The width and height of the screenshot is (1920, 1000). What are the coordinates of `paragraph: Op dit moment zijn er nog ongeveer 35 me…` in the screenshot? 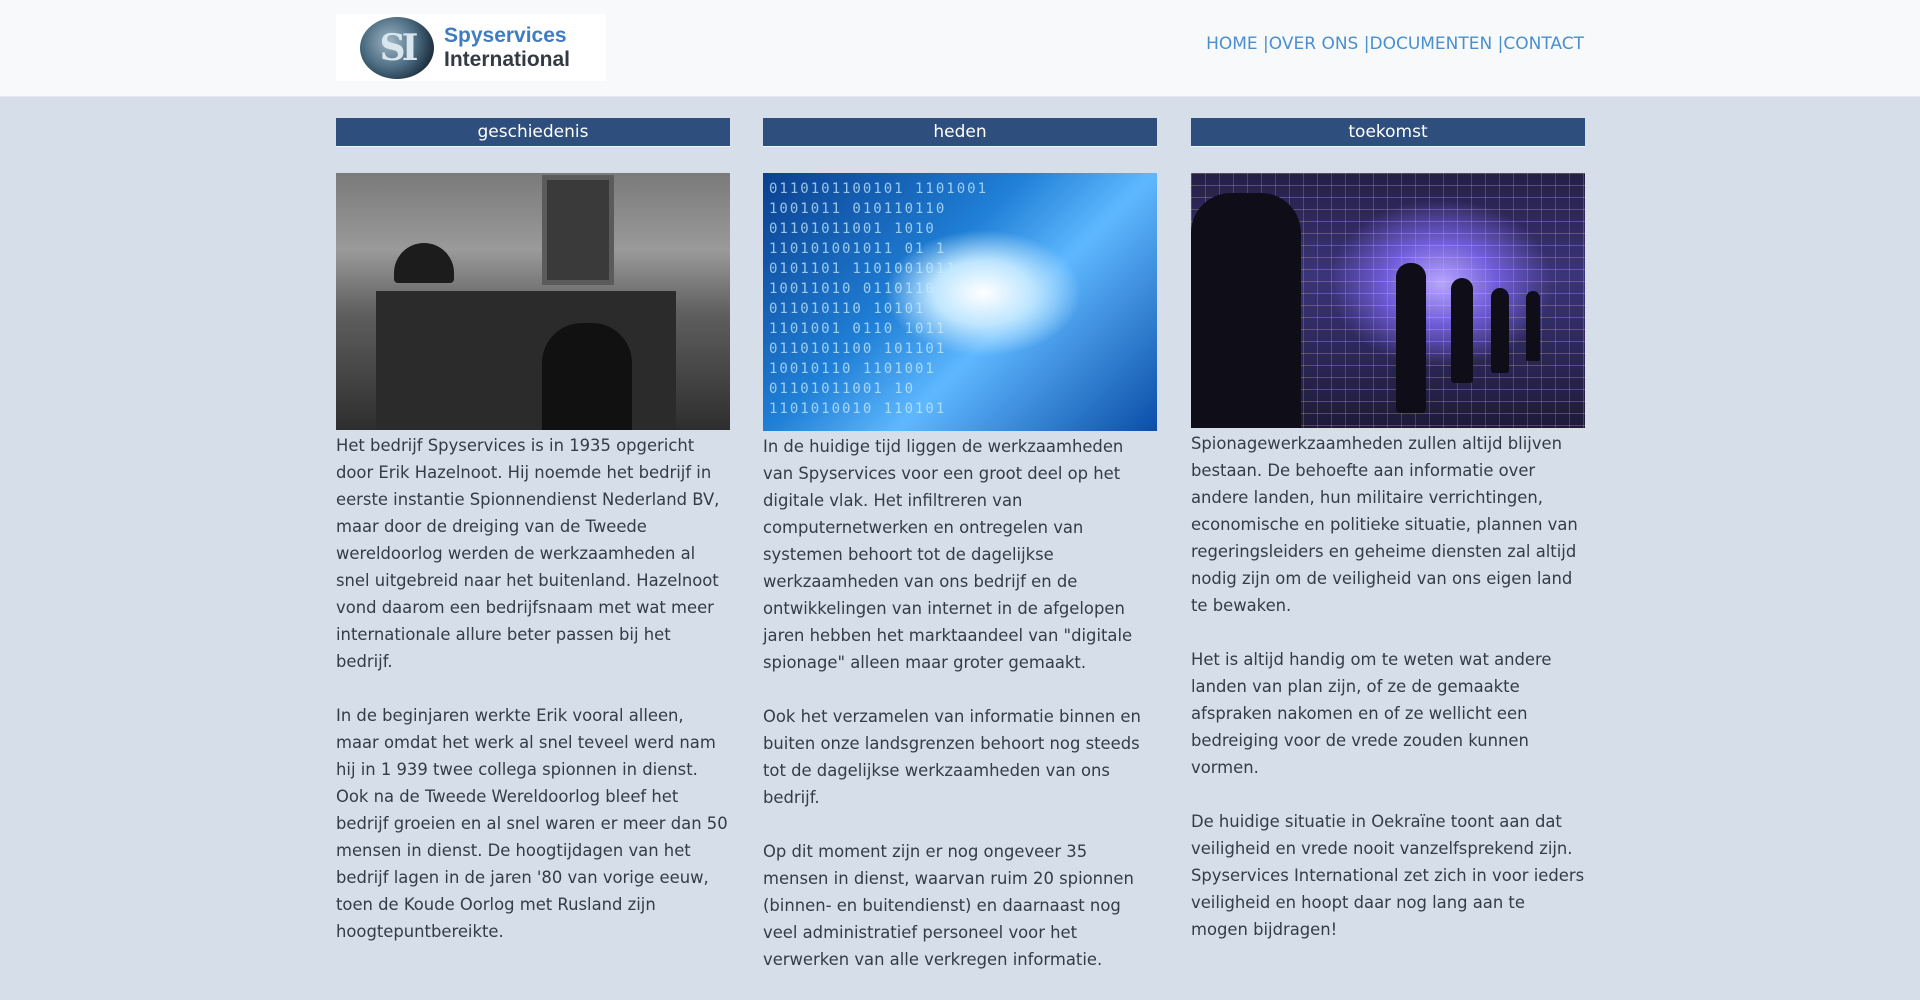 It's located at (948, 905).